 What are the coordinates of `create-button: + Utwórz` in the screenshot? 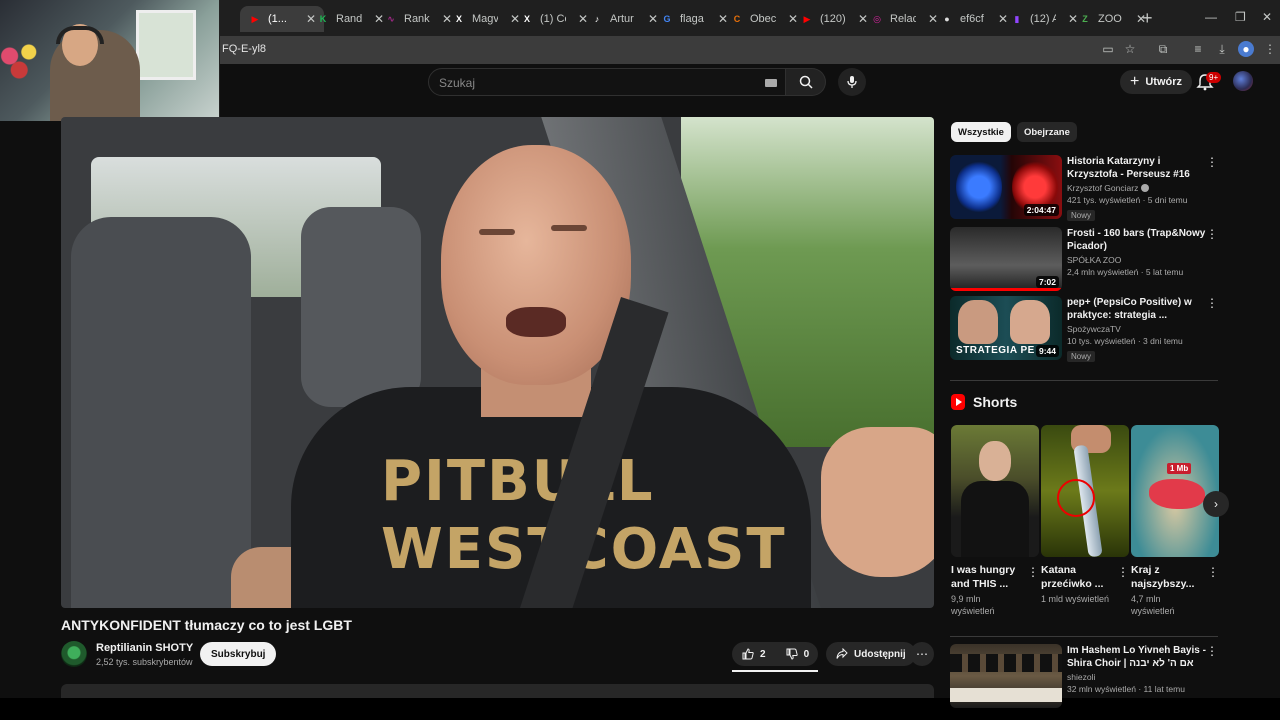 It's located at (1156, 82).